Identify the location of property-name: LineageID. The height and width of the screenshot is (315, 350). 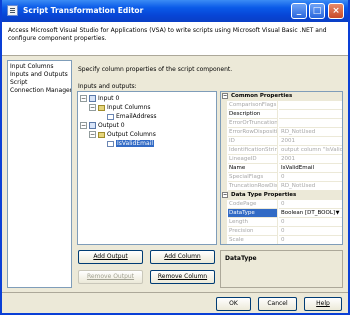
(253, 159).